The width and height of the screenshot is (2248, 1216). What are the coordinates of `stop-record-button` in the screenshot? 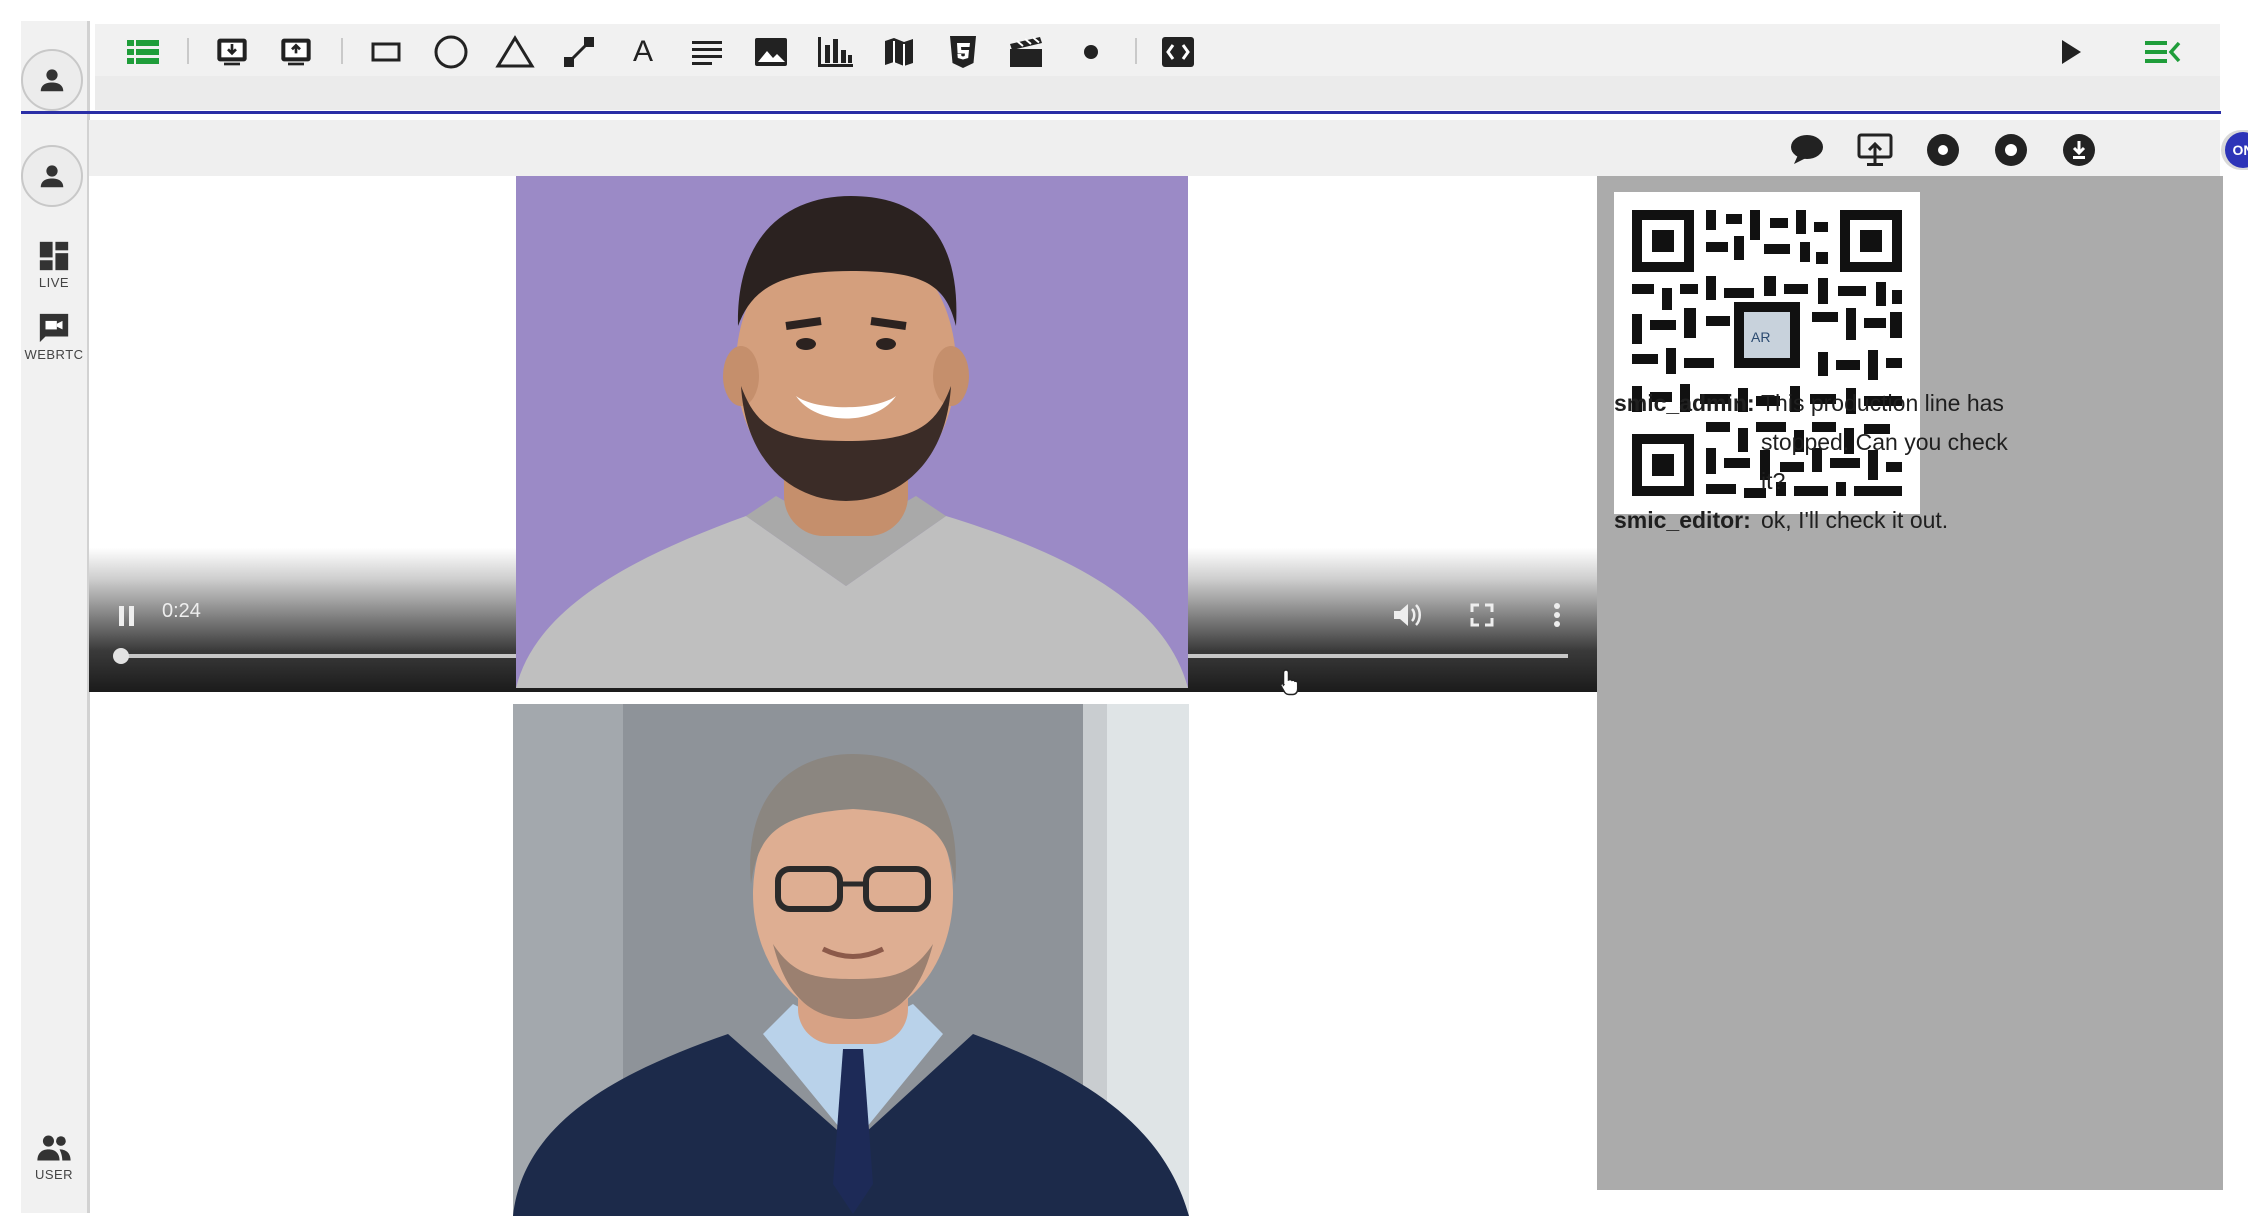 It's located at (2011, 150).